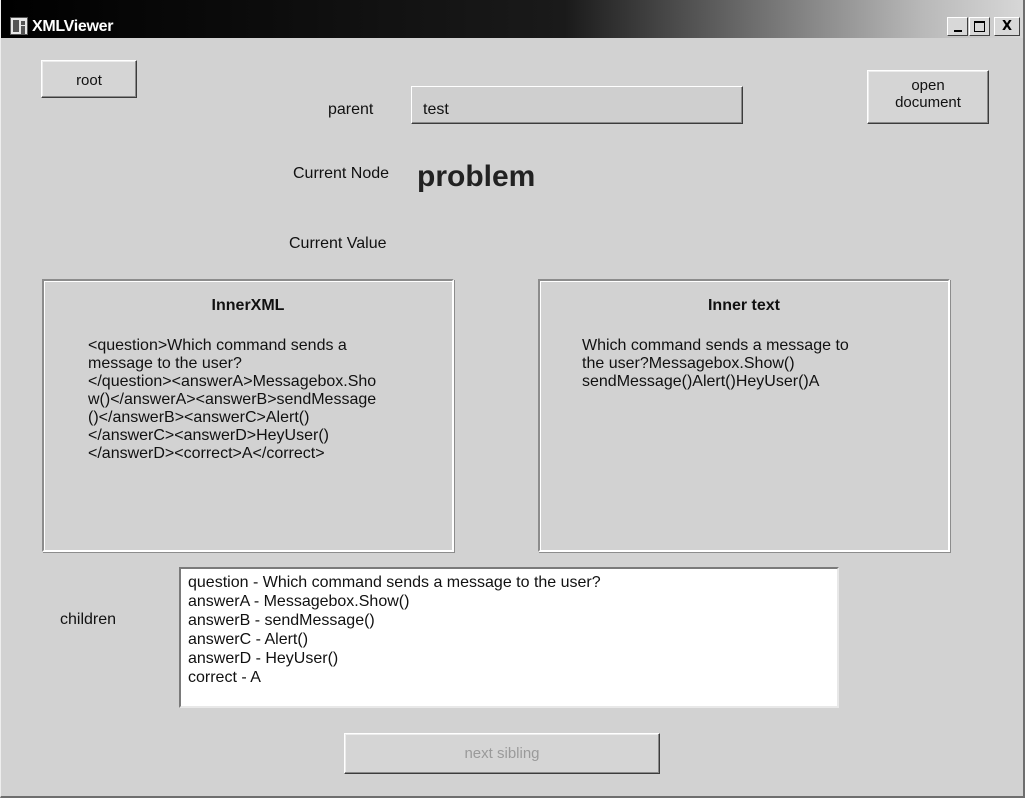 The width and height of the screenshot is (1025, 798). I want to click on children-label: children, so click(88, 619).